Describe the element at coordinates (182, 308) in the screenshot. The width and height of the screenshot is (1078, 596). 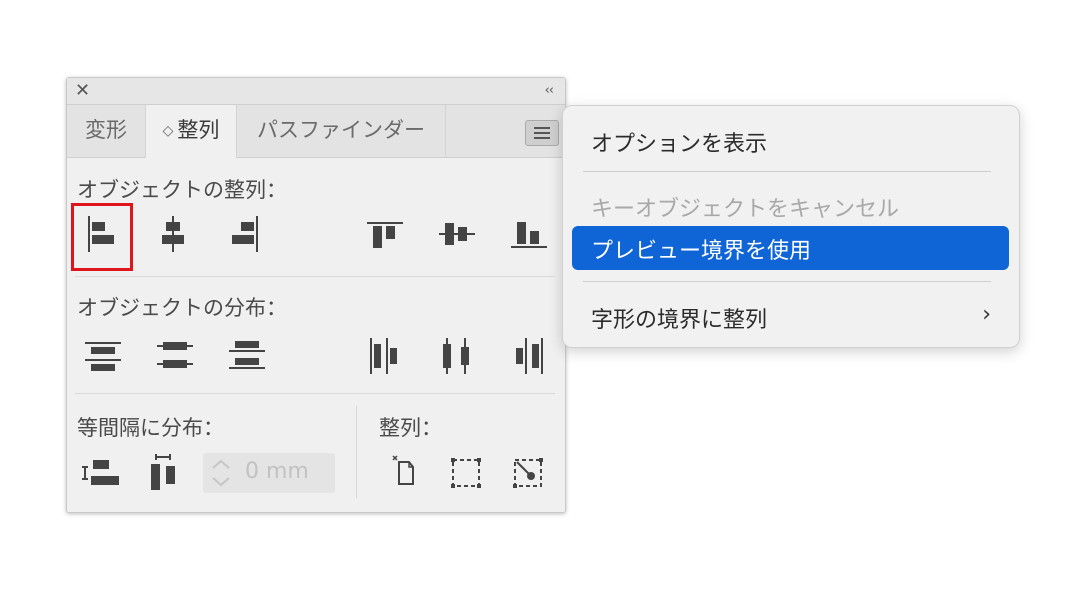
I see `distribute-objects-label: オブジェクトの分布：` at that location.